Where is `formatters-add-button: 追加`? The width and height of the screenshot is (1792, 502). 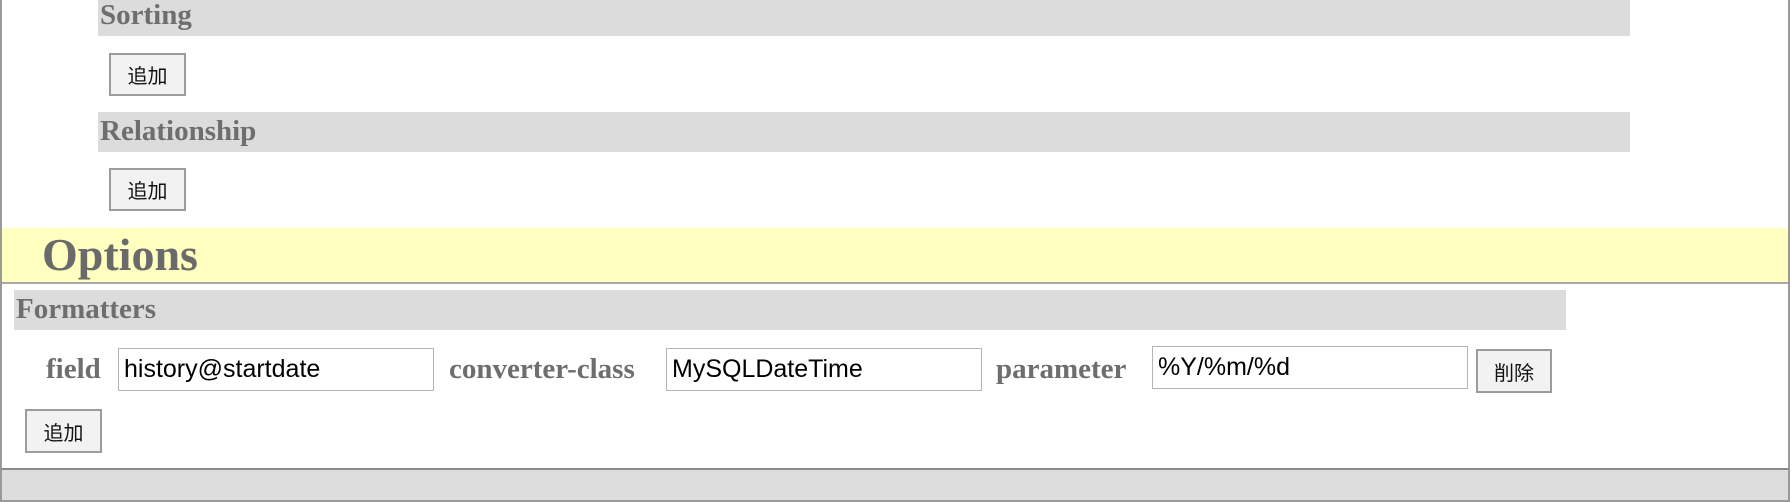 formatters-add-button: 追加 is located at coordinates (63, 431).